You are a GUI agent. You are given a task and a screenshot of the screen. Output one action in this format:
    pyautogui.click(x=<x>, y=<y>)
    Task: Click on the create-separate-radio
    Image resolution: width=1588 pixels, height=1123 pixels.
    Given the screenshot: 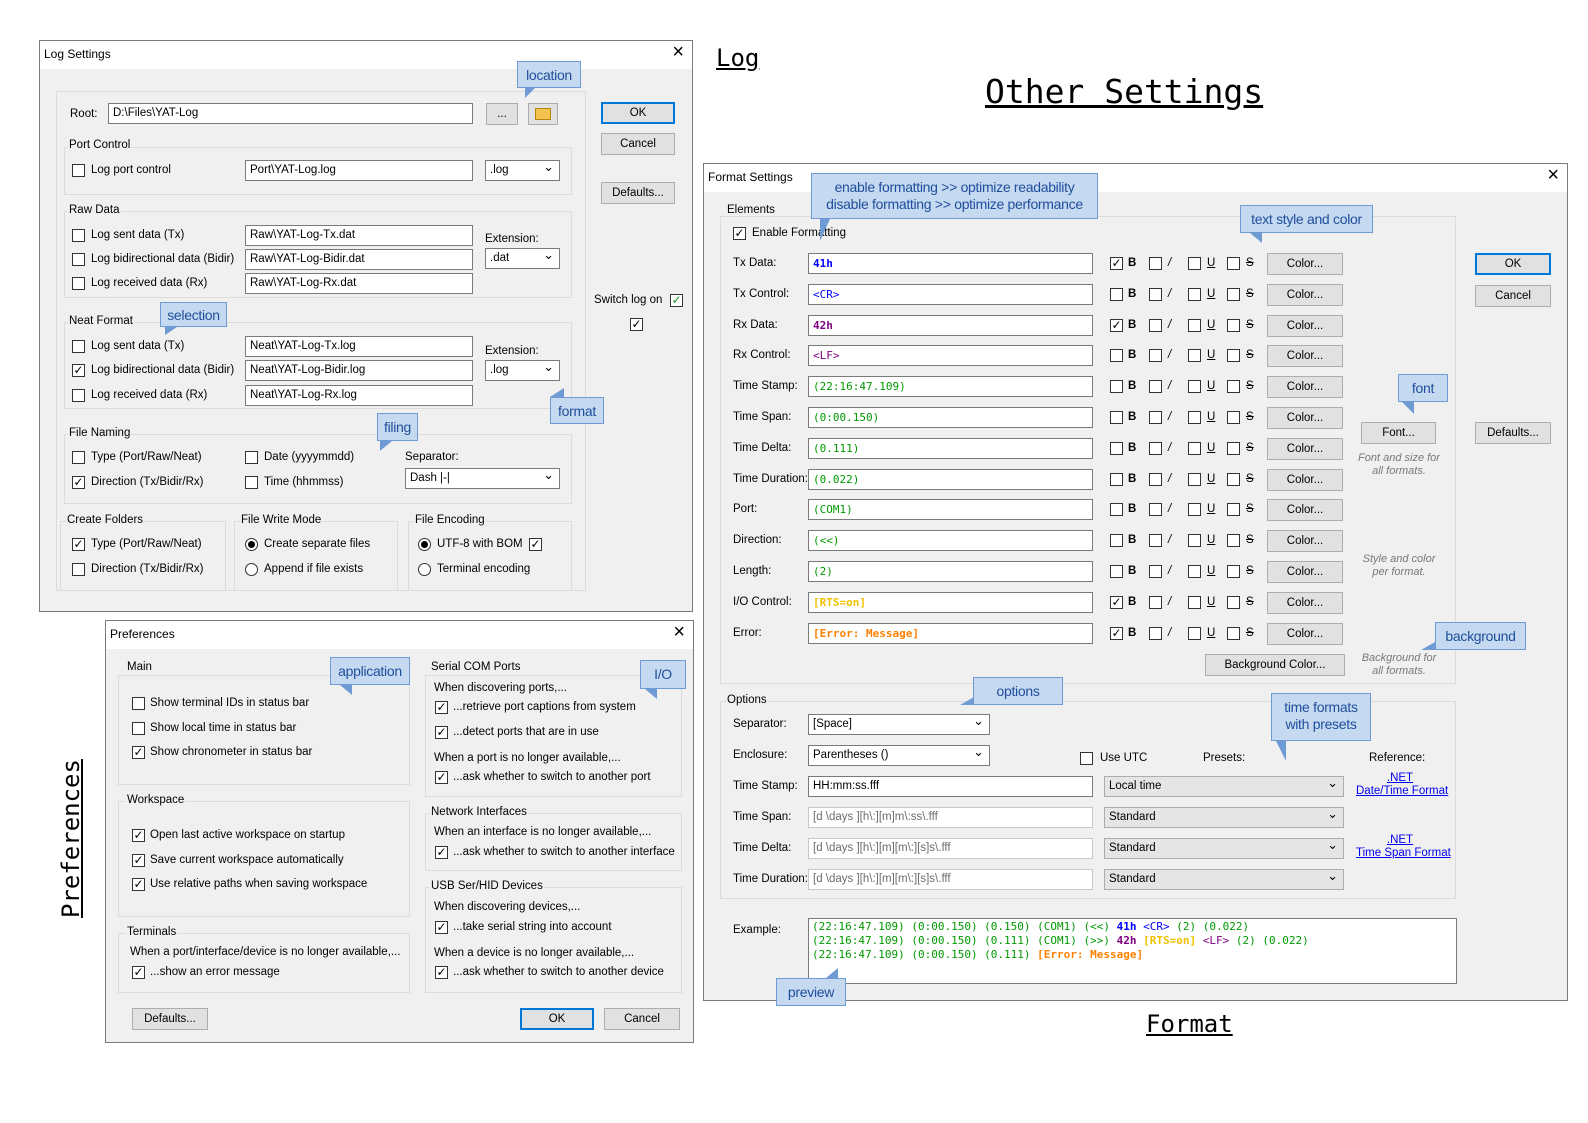 What is the action you would take?
    pyautogui.click(x=251, y=544)
    